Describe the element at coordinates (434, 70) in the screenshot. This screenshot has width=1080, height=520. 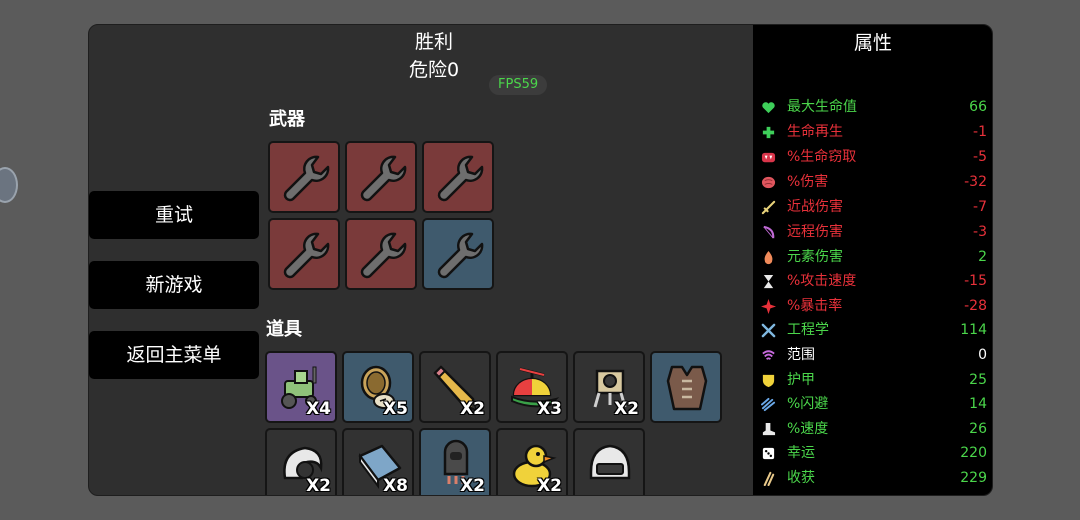
I see `danger-level-label: 危险0` at that location.